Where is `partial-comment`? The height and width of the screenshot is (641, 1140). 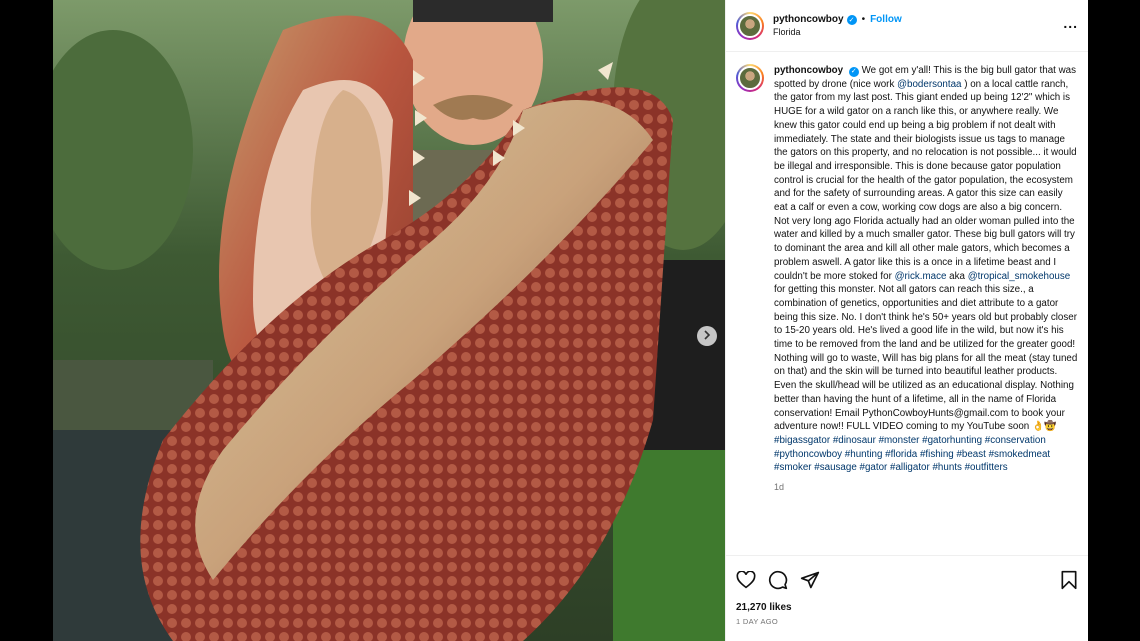 partial-comment is located at coordinates (907, 552).